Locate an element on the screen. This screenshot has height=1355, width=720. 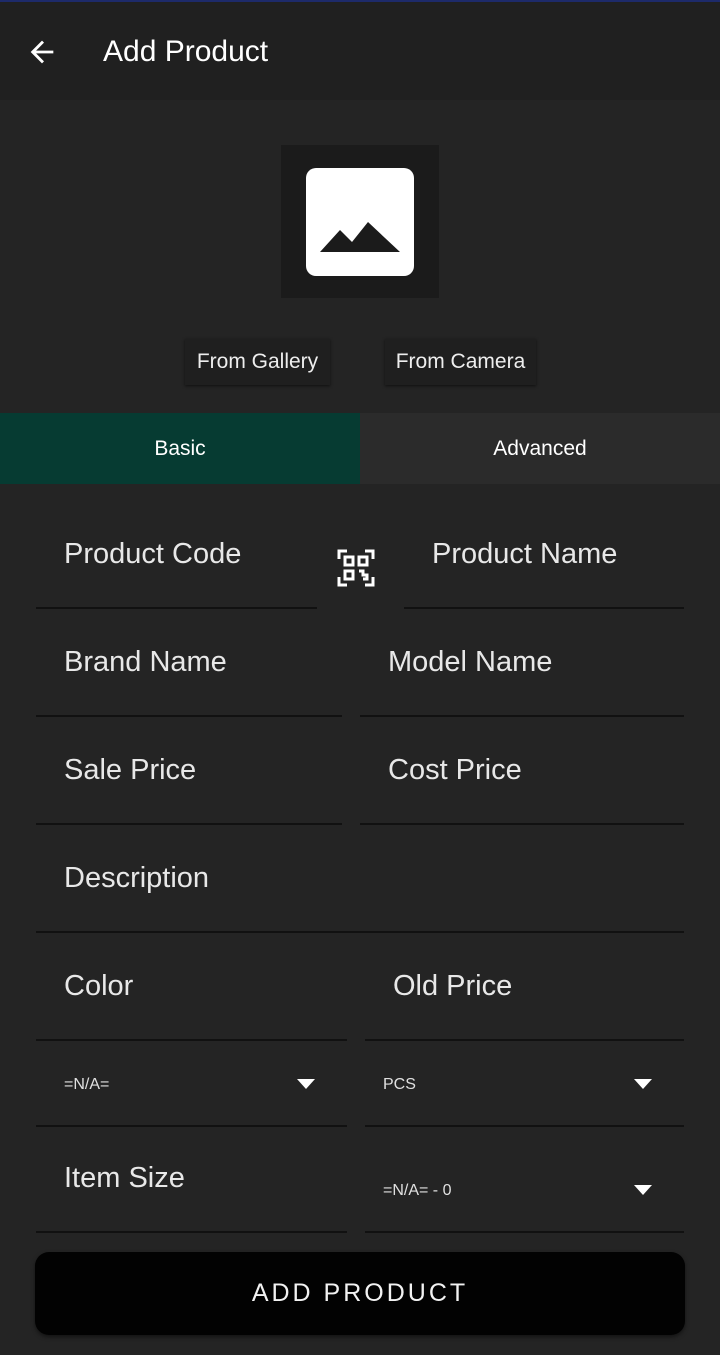
app-bar: Add Product is located at coordinates (360, 50).